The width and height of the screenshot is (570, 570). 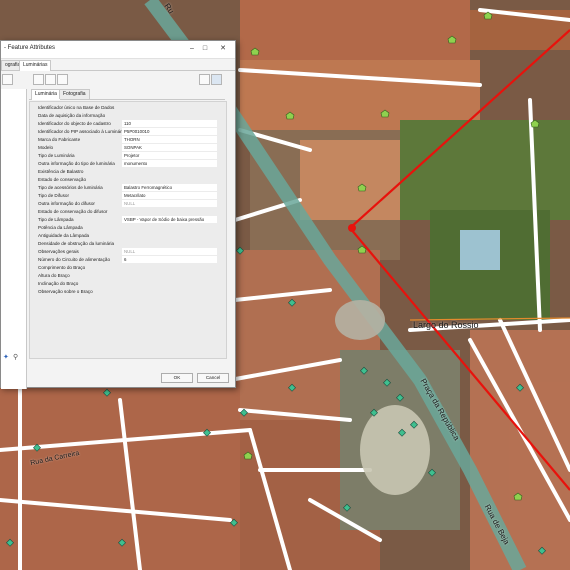 I want to click on field-label: Inclinação do Braço, so click(x=58, y=283).